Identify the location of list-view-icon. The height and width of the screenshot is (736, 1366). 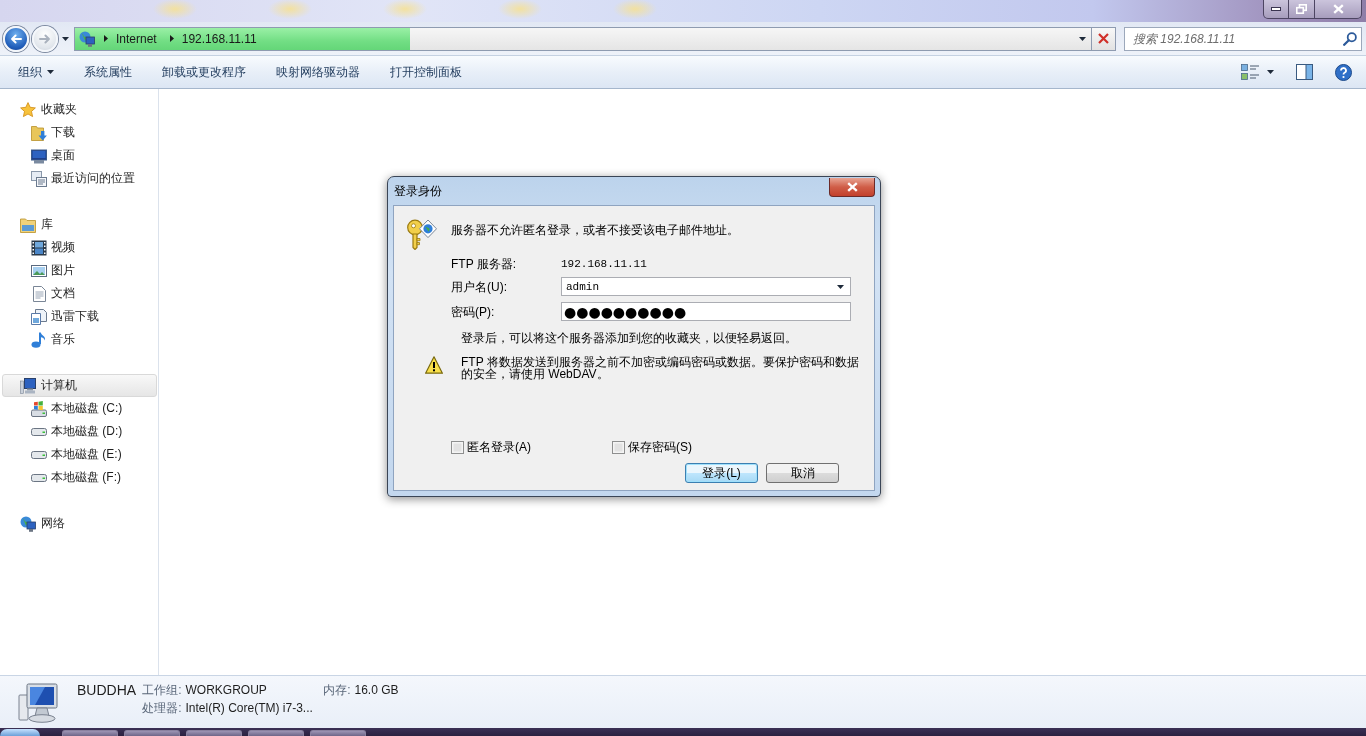
(1250, 72).